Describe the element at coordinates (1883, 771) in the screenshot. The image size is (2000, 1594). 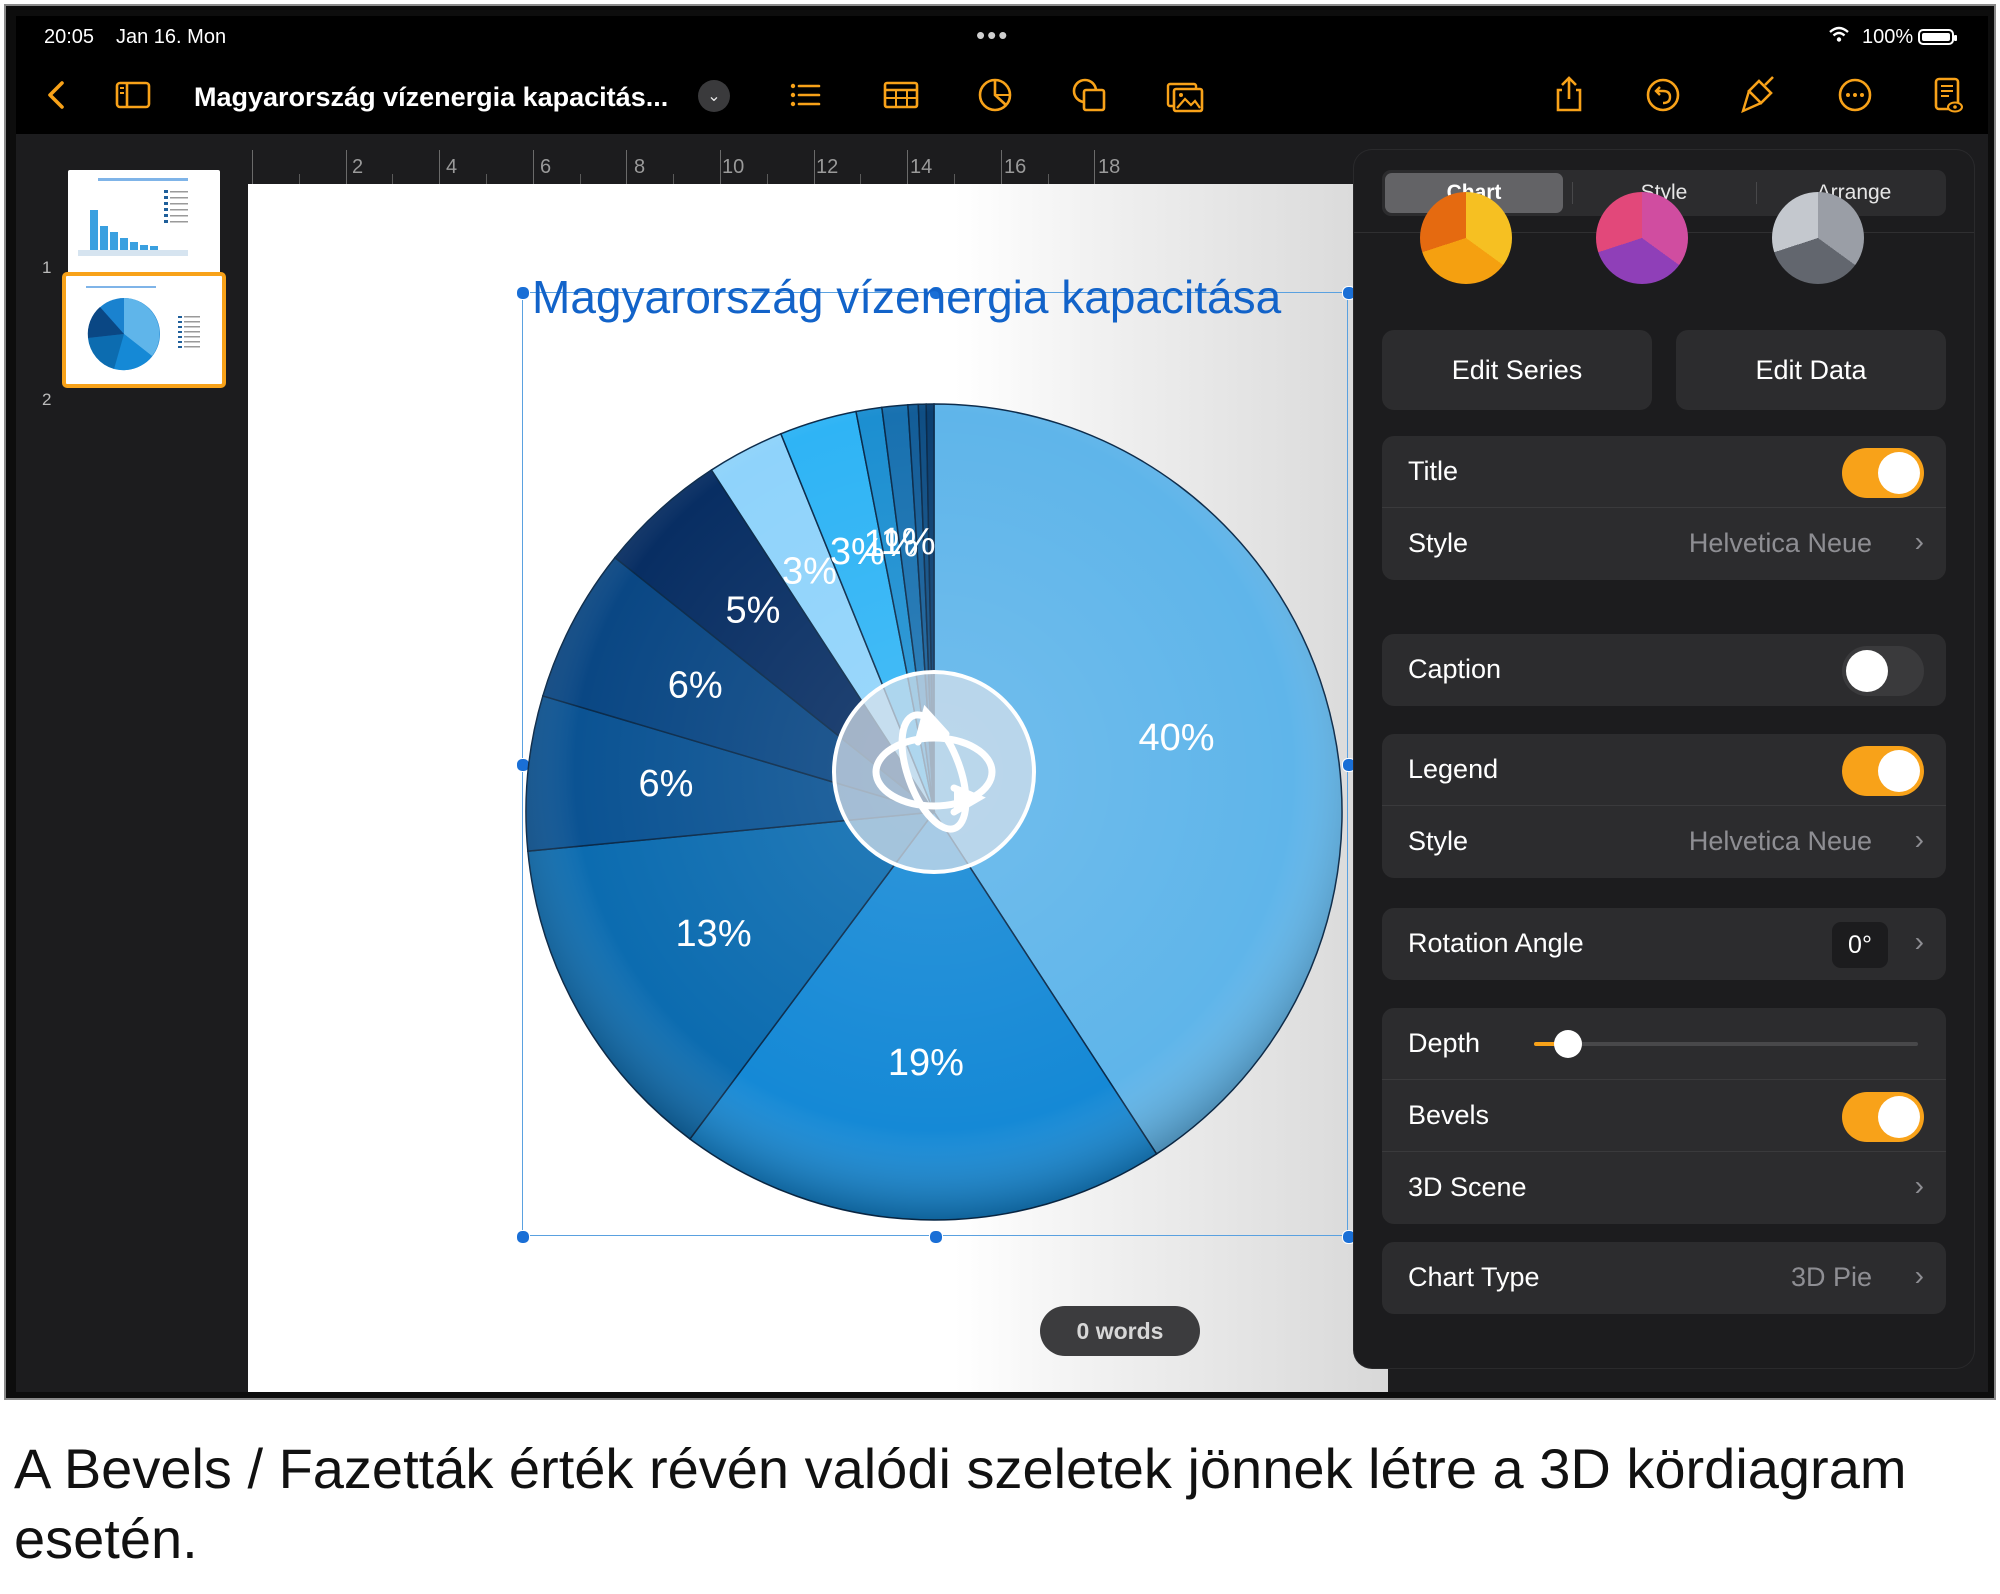
I see `legend-toggle` at that location.